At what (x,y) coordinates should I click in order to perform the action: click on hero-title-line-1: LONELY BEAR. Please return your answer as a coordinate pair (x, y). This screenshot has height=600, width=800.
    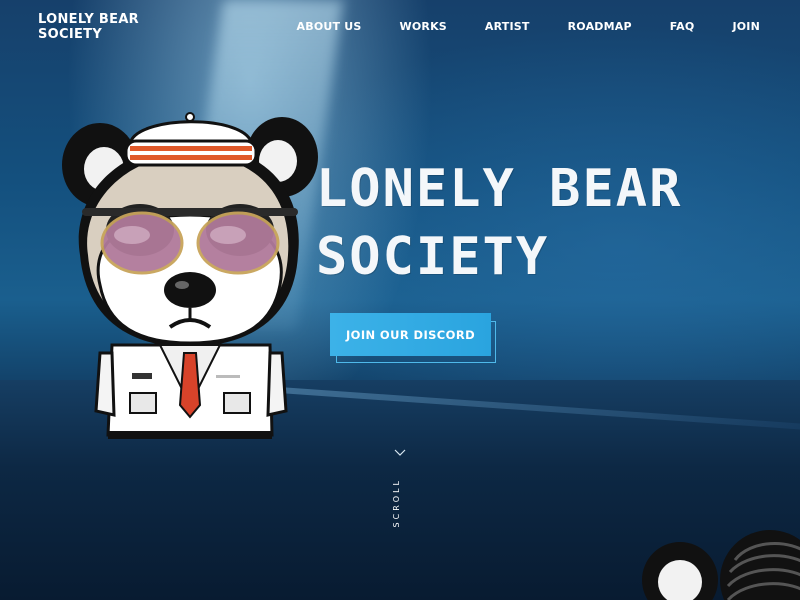
    Looking at the image, I should click on (499, 189).